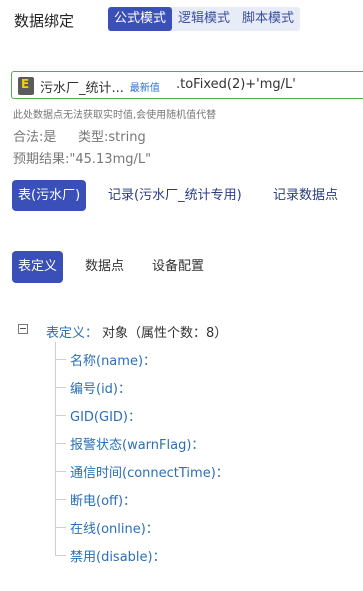 This screenshot has height=591, width=363. Describe the element at coordinates (105, 415) in the screenshot. I see `field-gid: GID(GID)：` at that location.